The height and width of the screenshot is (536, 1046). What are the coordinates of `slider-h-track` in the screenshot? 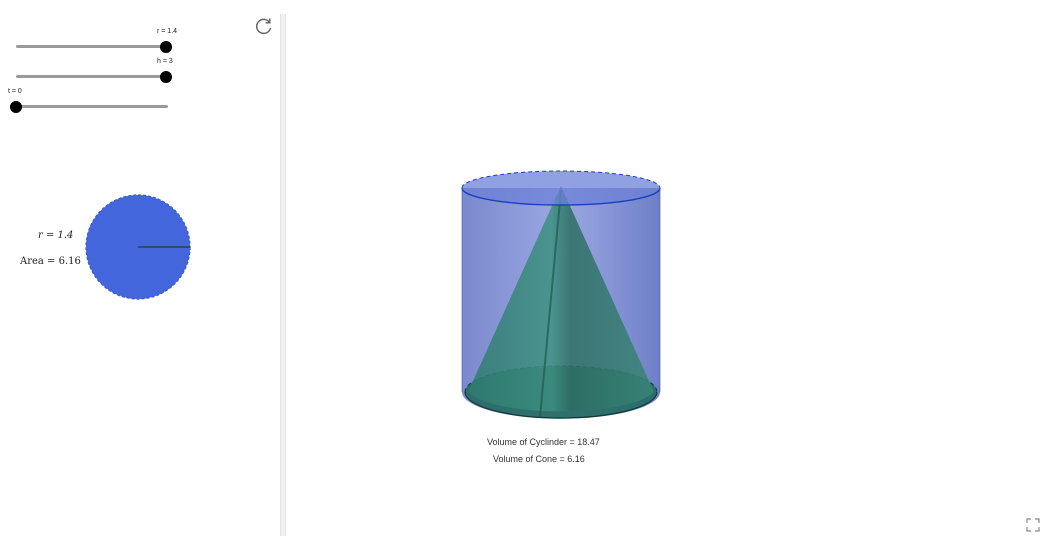 It's located at (91, 76).